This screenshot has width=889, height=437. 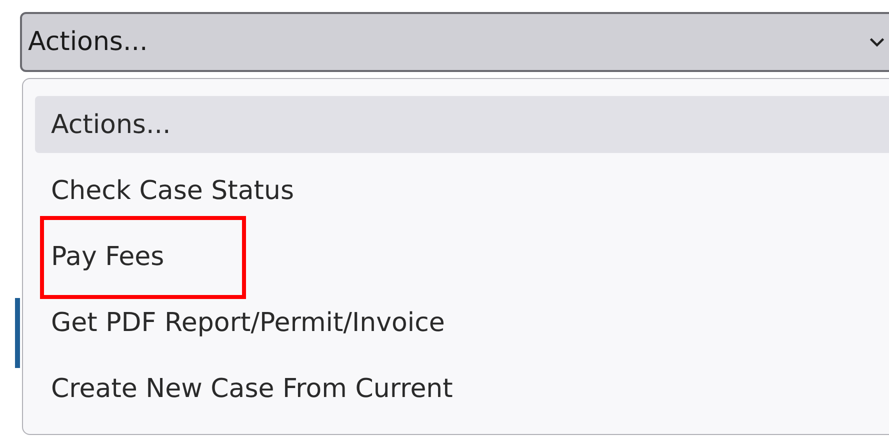 What do you see at coordinates (17, 333) in the screenshot?
I see `panel-edge` at bounding box center [17, 333].